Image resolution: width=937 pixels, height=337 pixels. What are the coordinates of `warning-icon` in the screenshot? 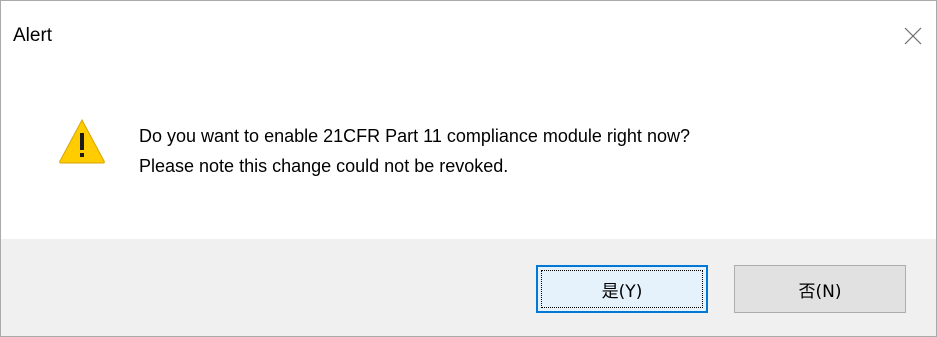 It's located at (82, 141).